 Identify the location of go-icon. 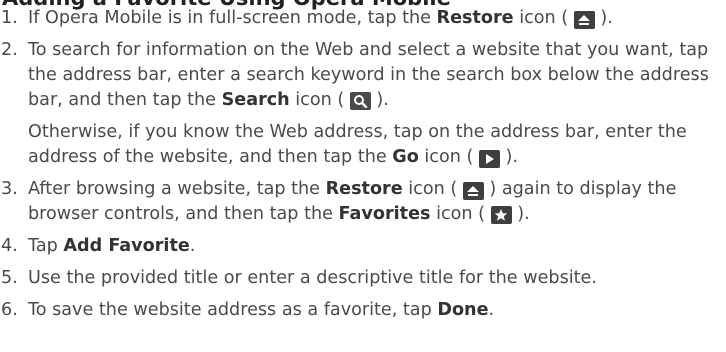
(489, 159).